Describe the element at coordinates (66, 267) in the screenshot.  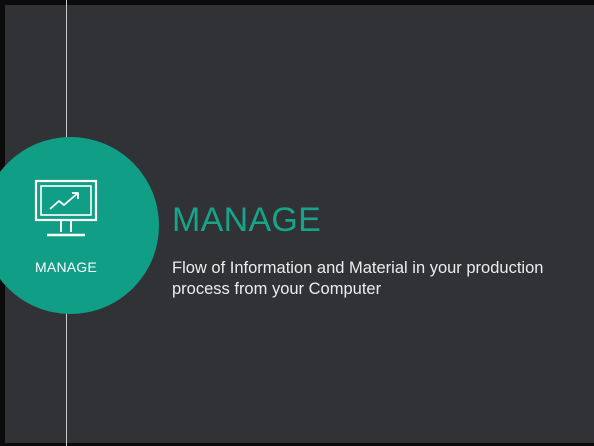
I see `badge-label: MANAGE` at that location.